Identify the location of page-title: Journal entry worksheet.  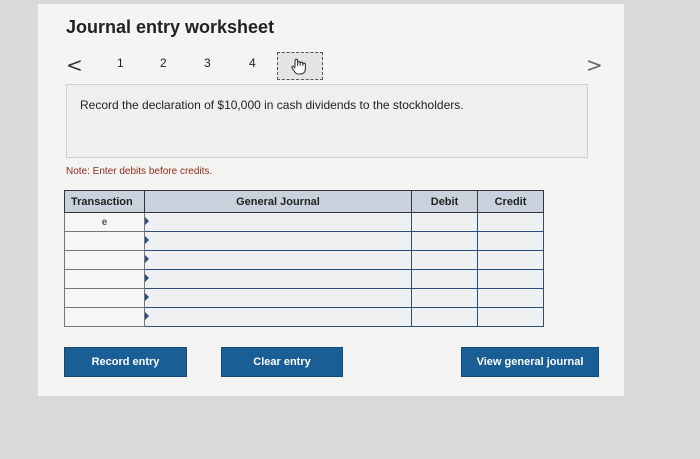
(170, 27).